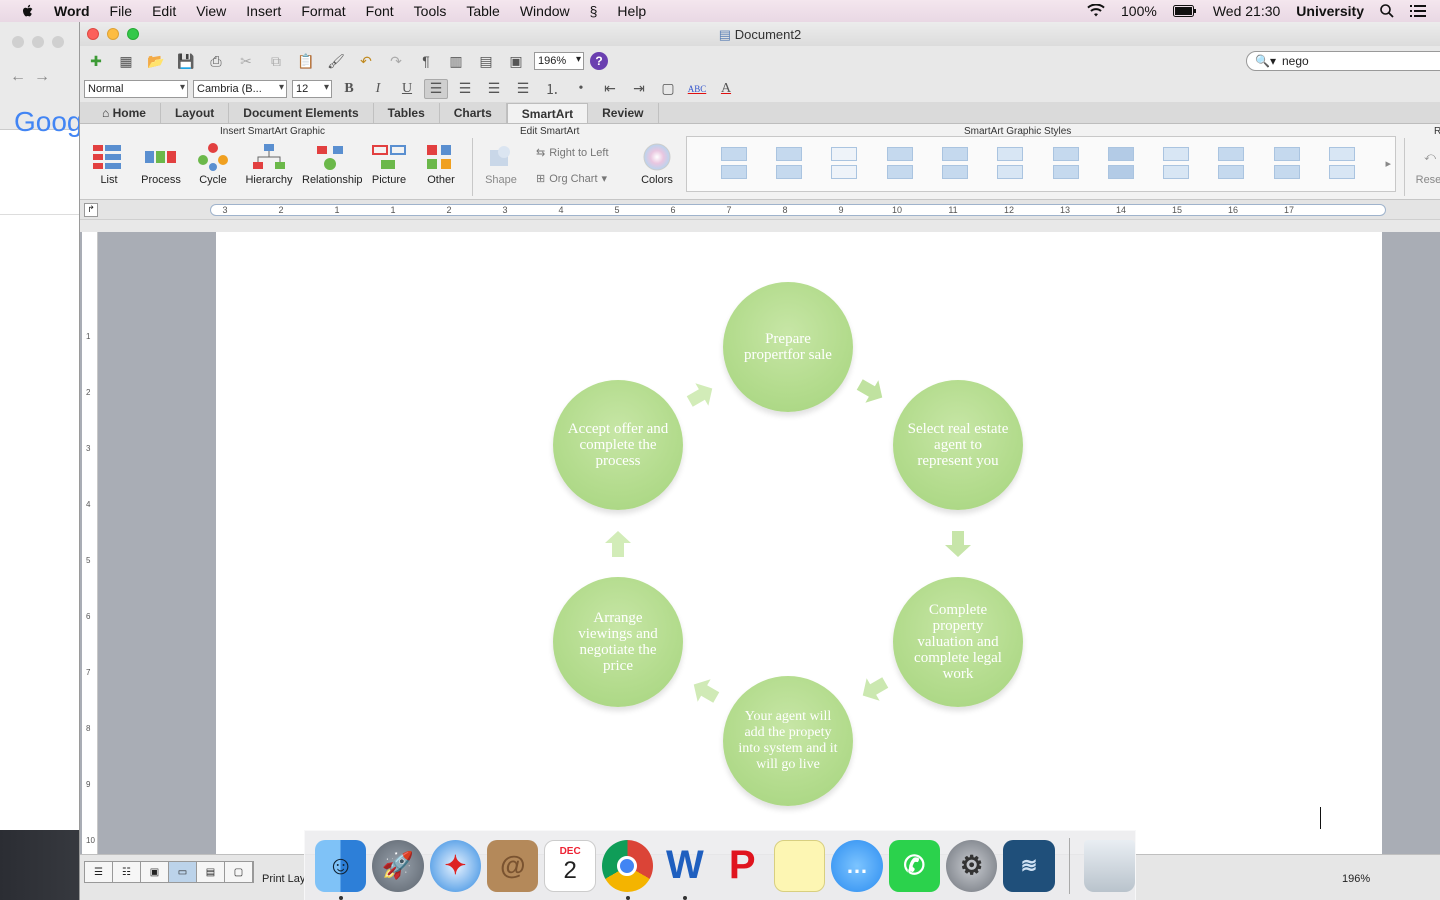  What do you see at coordinates (109, 163) in the screenshot?
I see `list-button: List` at bounding box center [109, 163].